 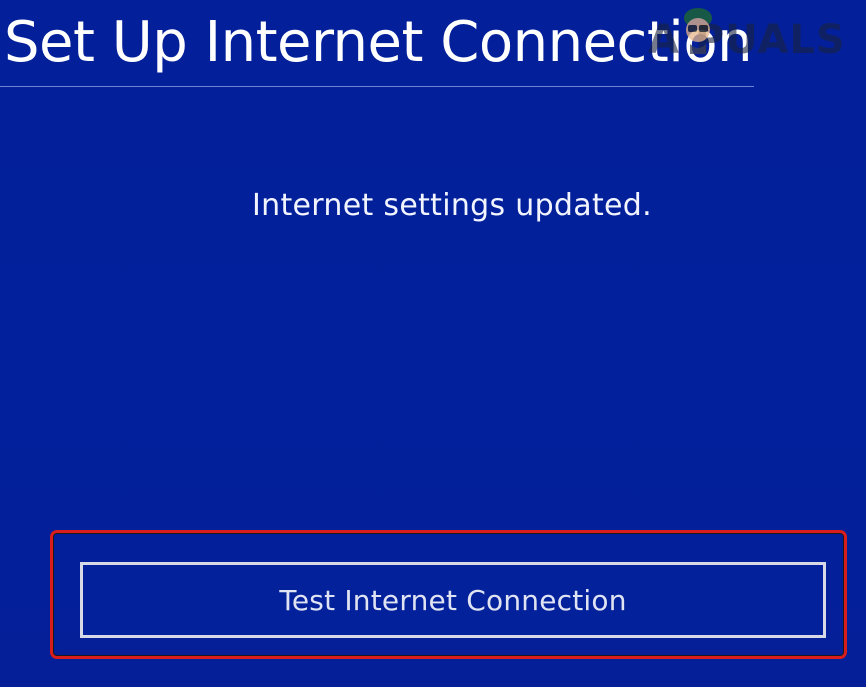 I want to click on status-message: Internet settings updated., so click(x=452, y=205).